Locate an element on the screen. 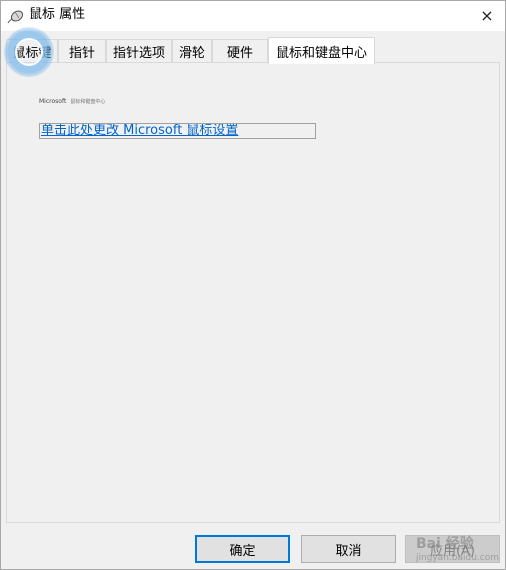  tab-wheel: 滑轮 is located at coordinates (192, 51).